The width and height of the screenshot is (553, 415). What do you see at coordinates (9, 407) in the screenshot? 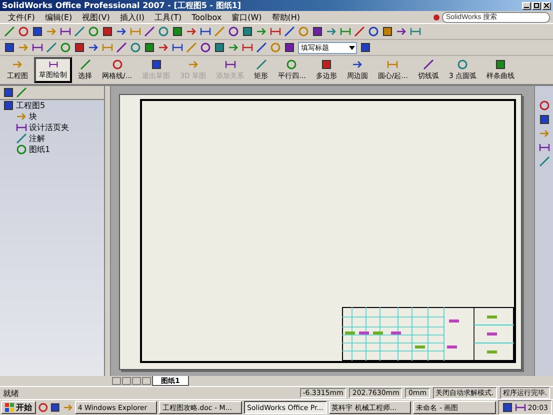
I see `windows-logo-icon` at bounding box center [9, 407].